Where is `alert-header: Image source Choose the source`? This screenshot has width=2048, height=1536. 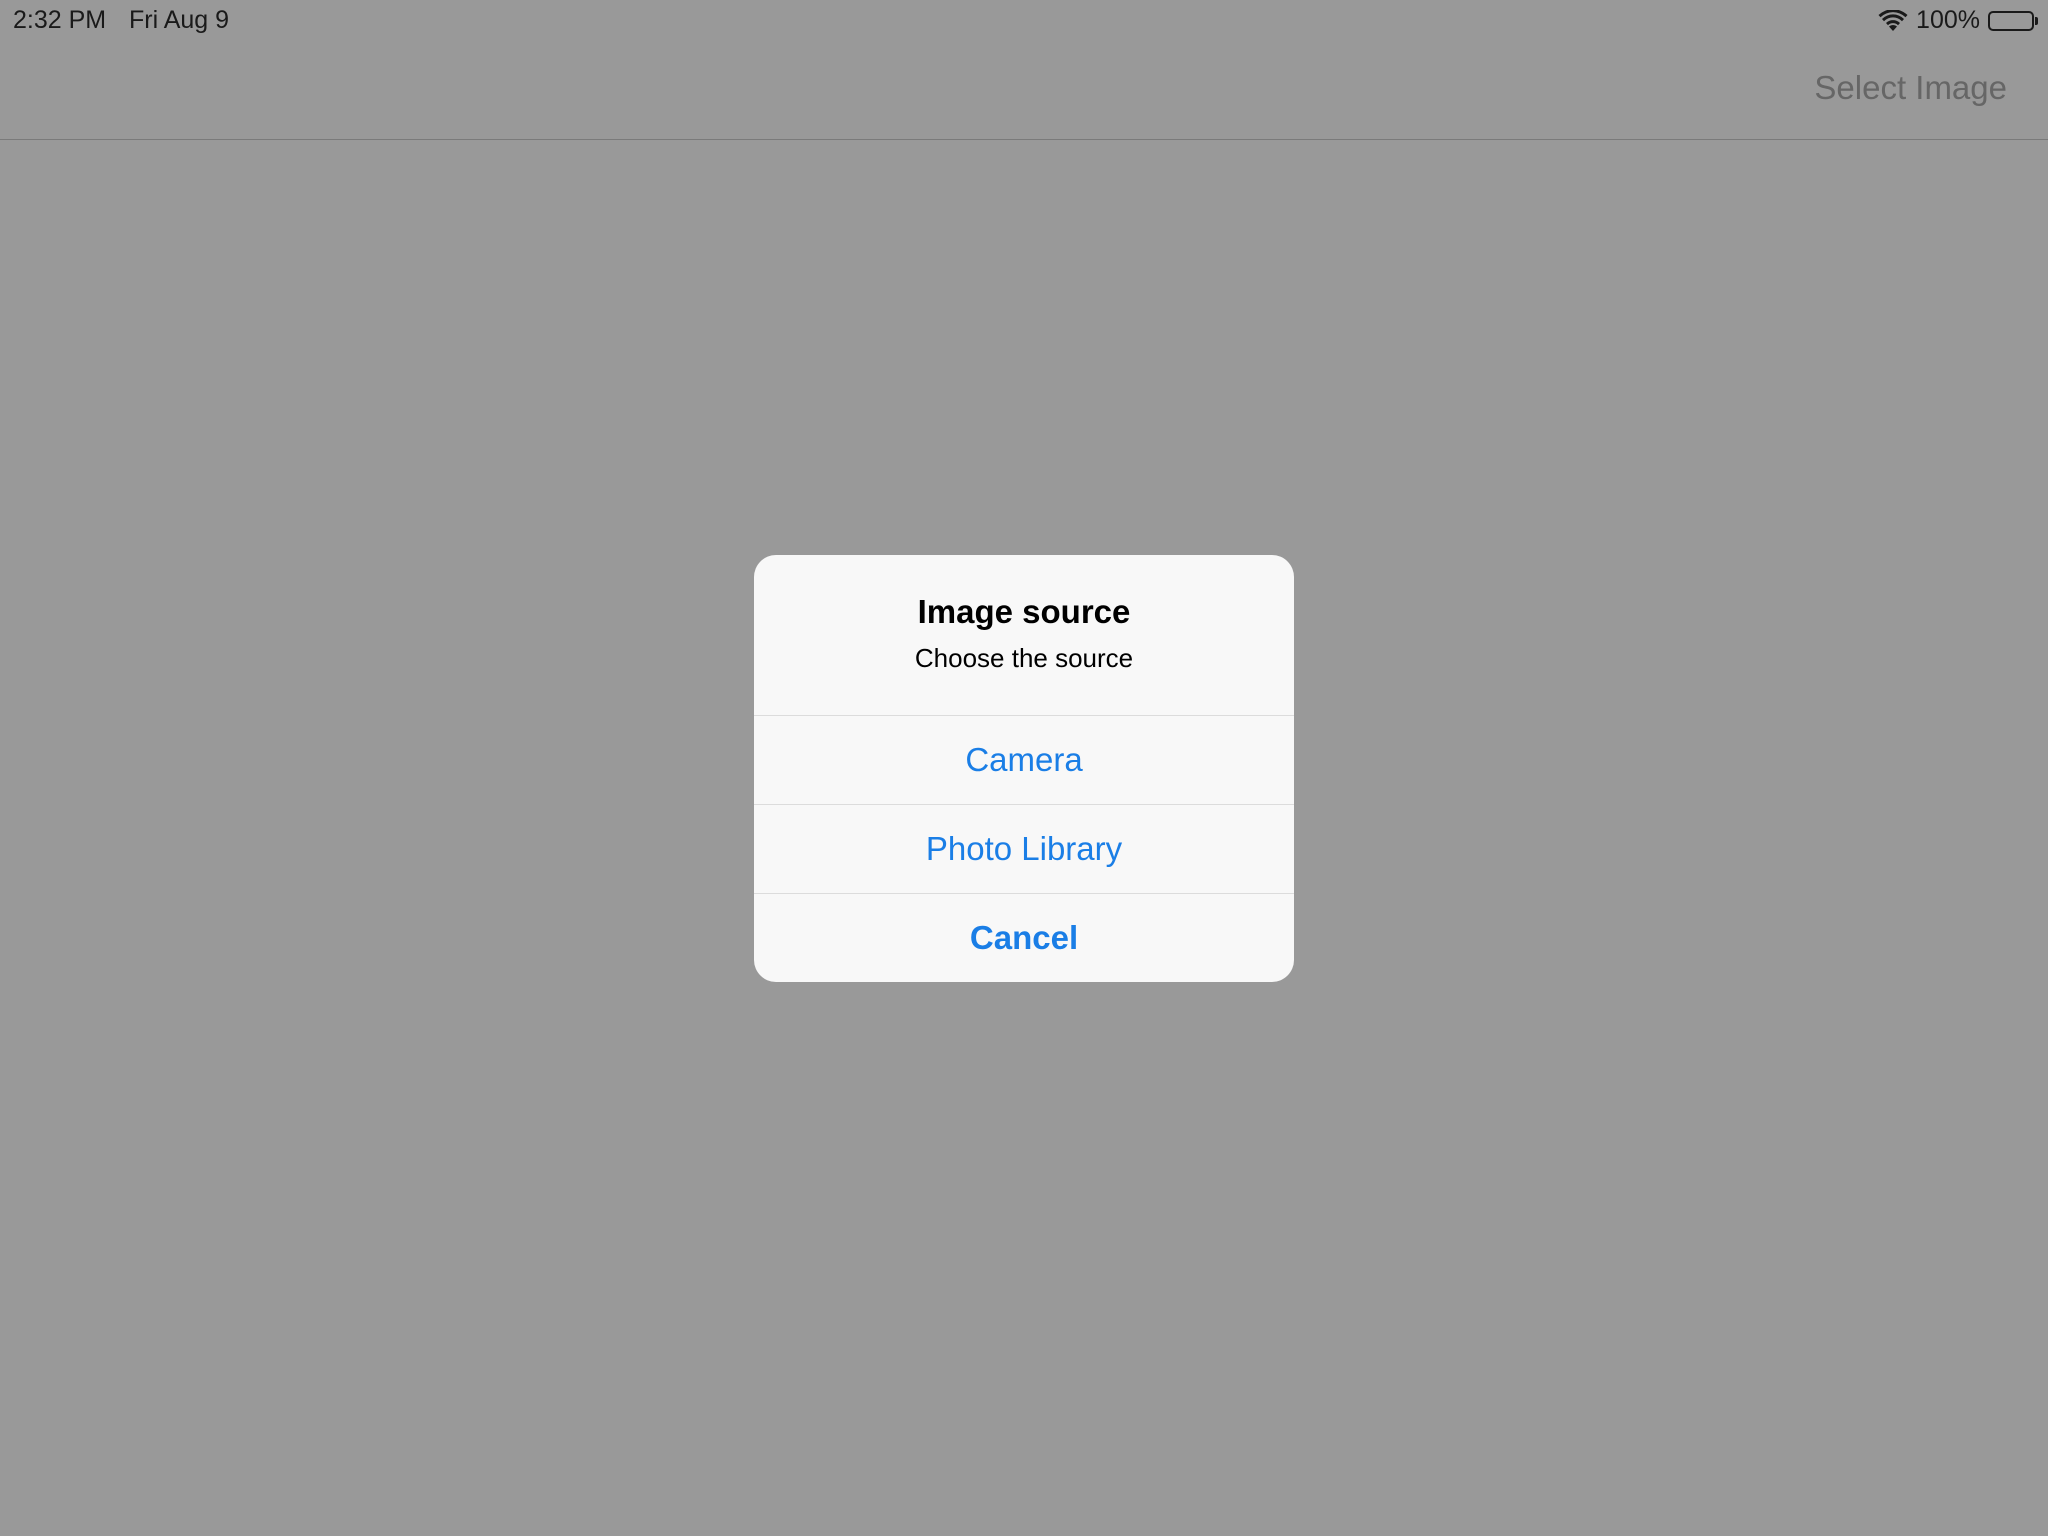 alert-header: Image source Choose the source is located at coordinates (1024, 635).